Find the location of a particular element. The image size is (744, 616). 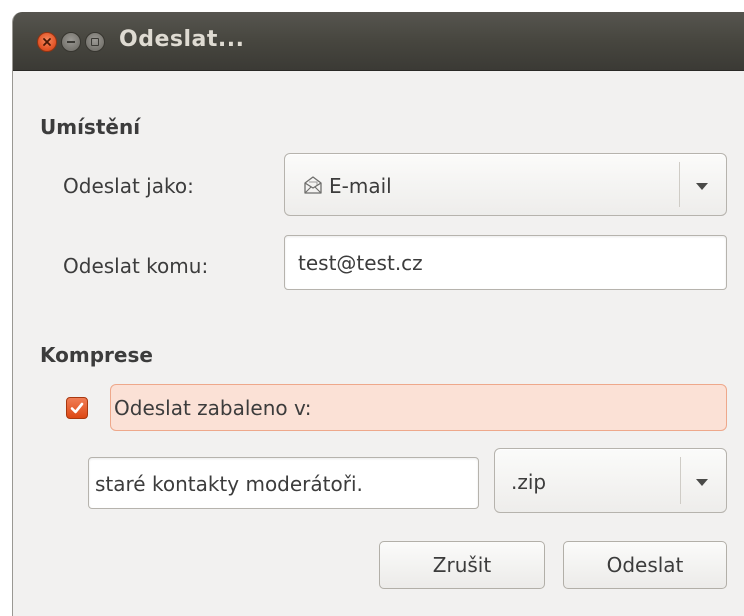

maximize-icon is located at coordinates (95, 42).